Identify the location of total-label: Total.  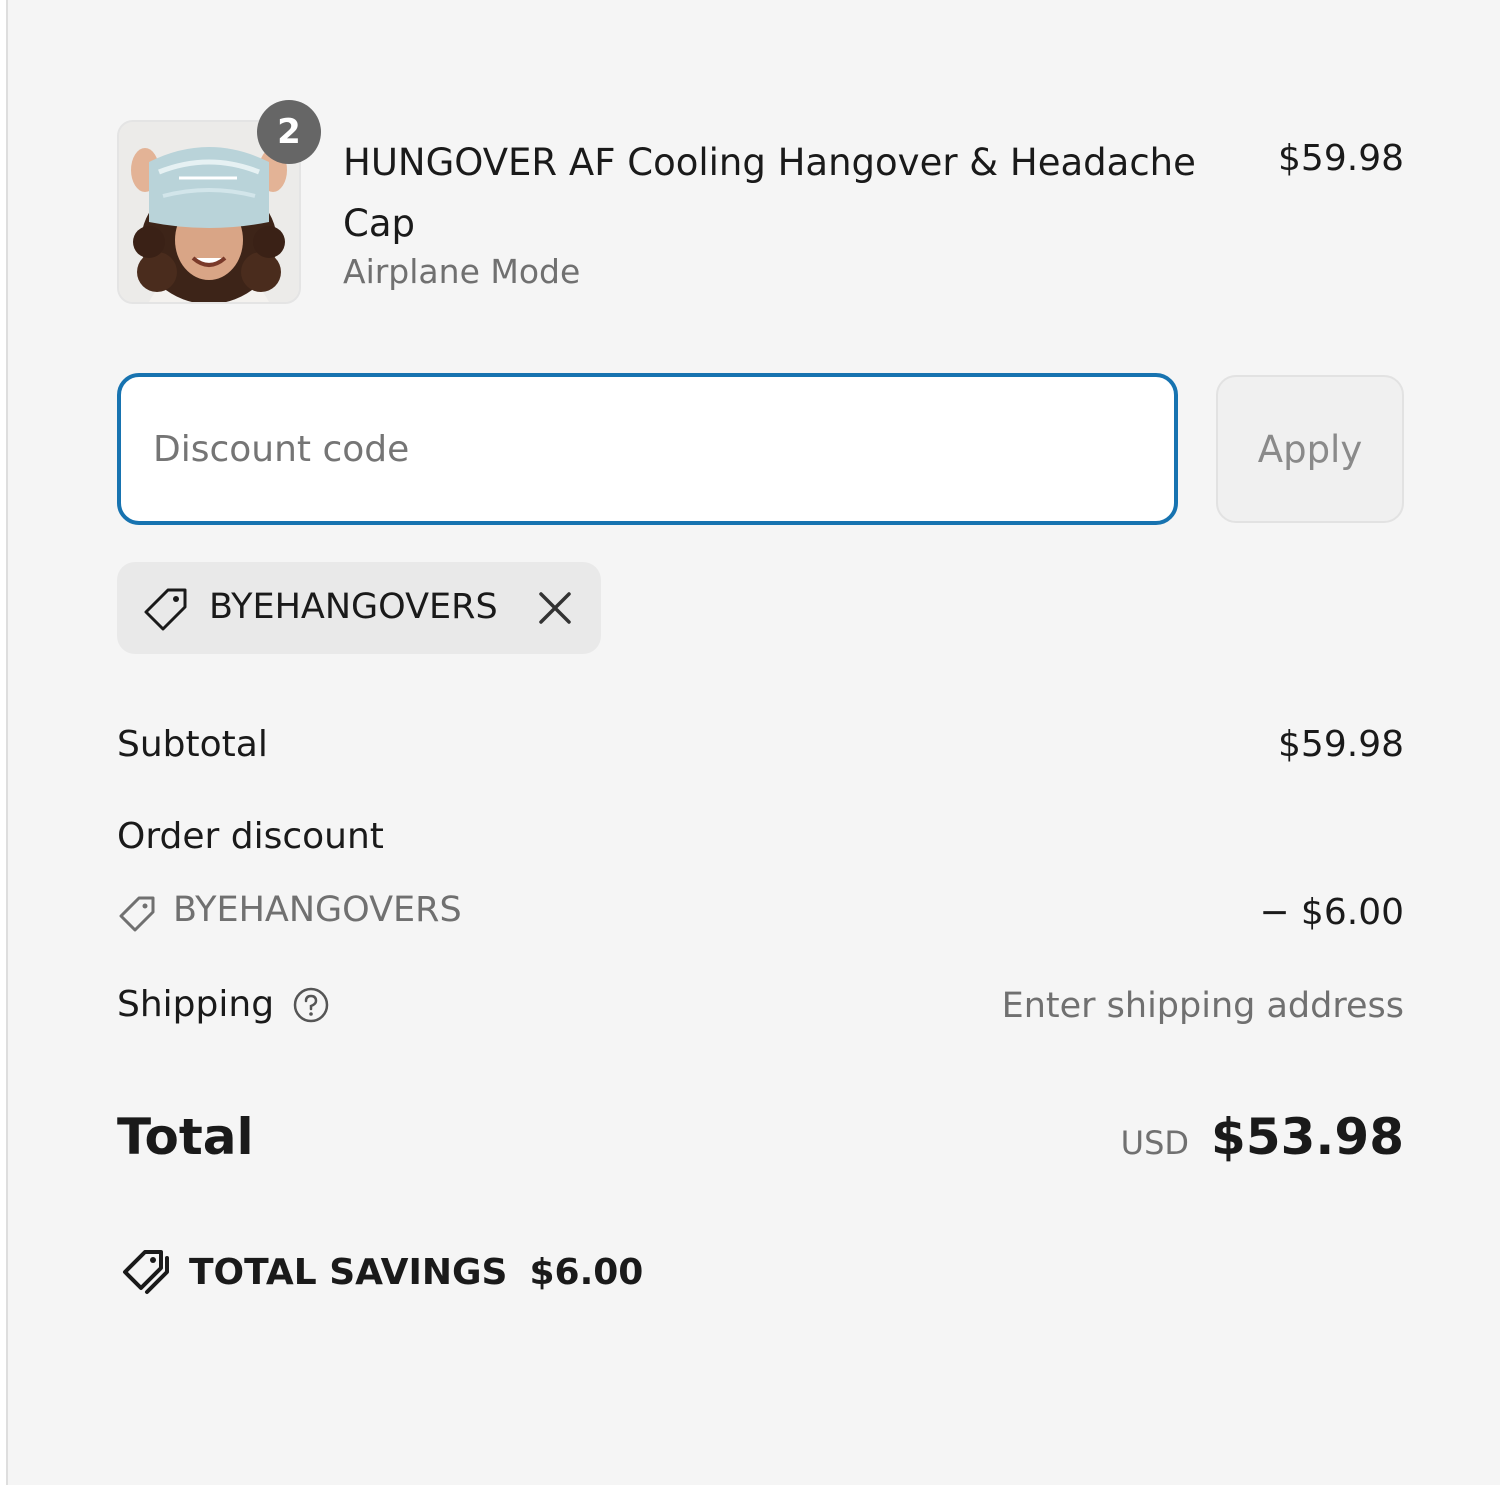
(185, 1137).